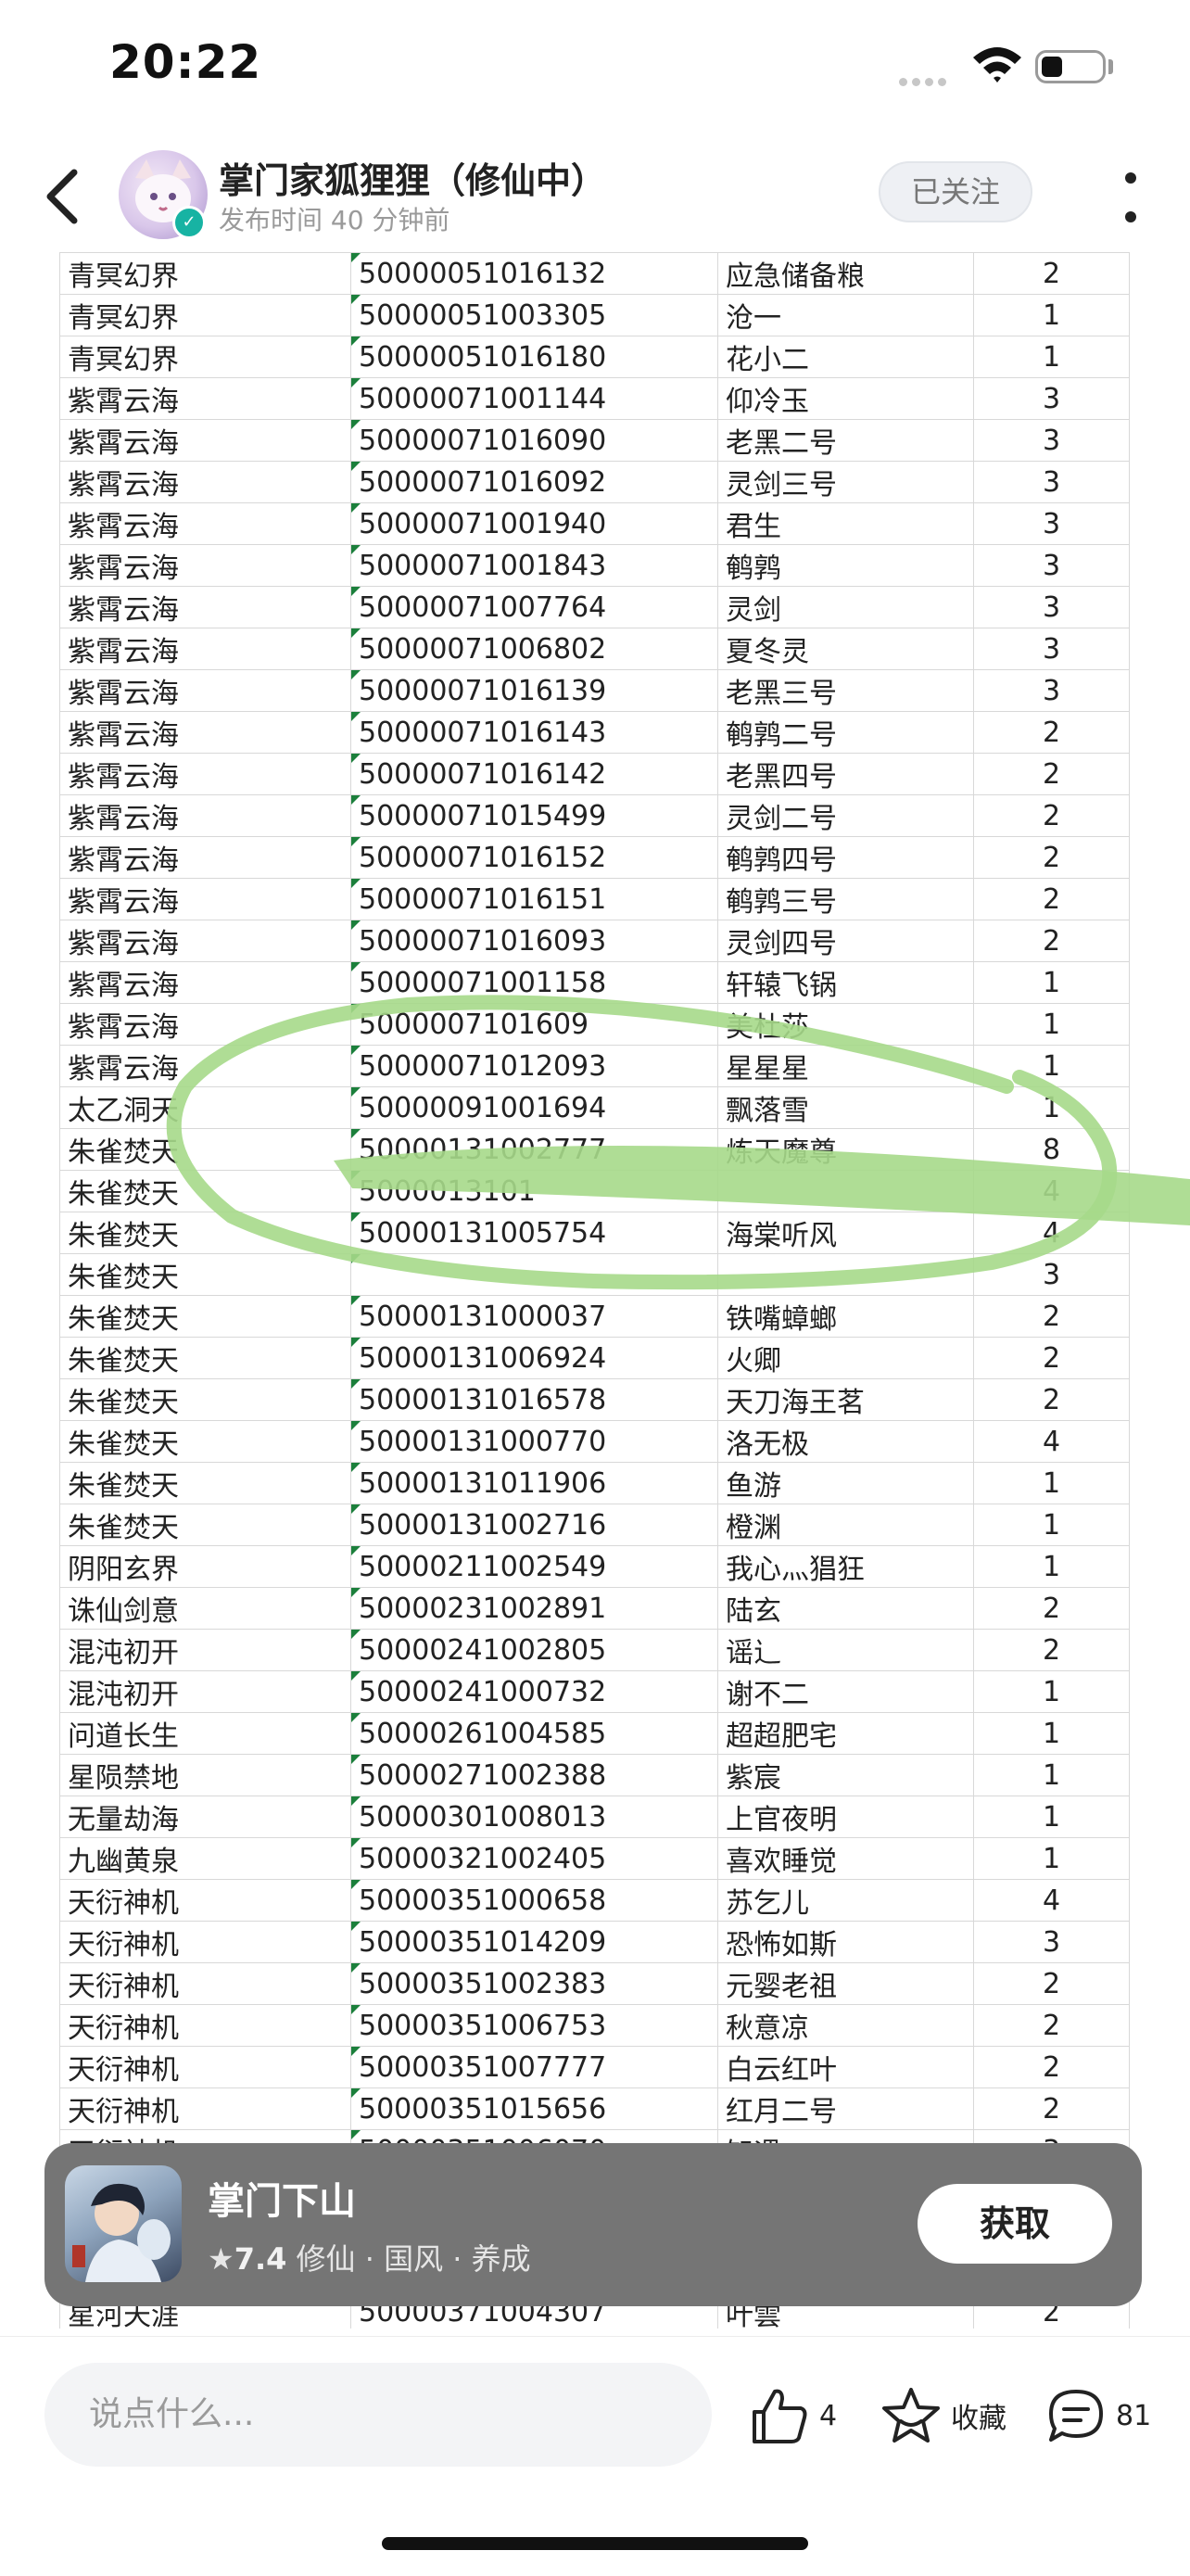 This screenshot has height=2576, width=1190. Describe the element at coordinates (845, 315) in the screenshot. I see `nickname-cell: 沧一` at that location.